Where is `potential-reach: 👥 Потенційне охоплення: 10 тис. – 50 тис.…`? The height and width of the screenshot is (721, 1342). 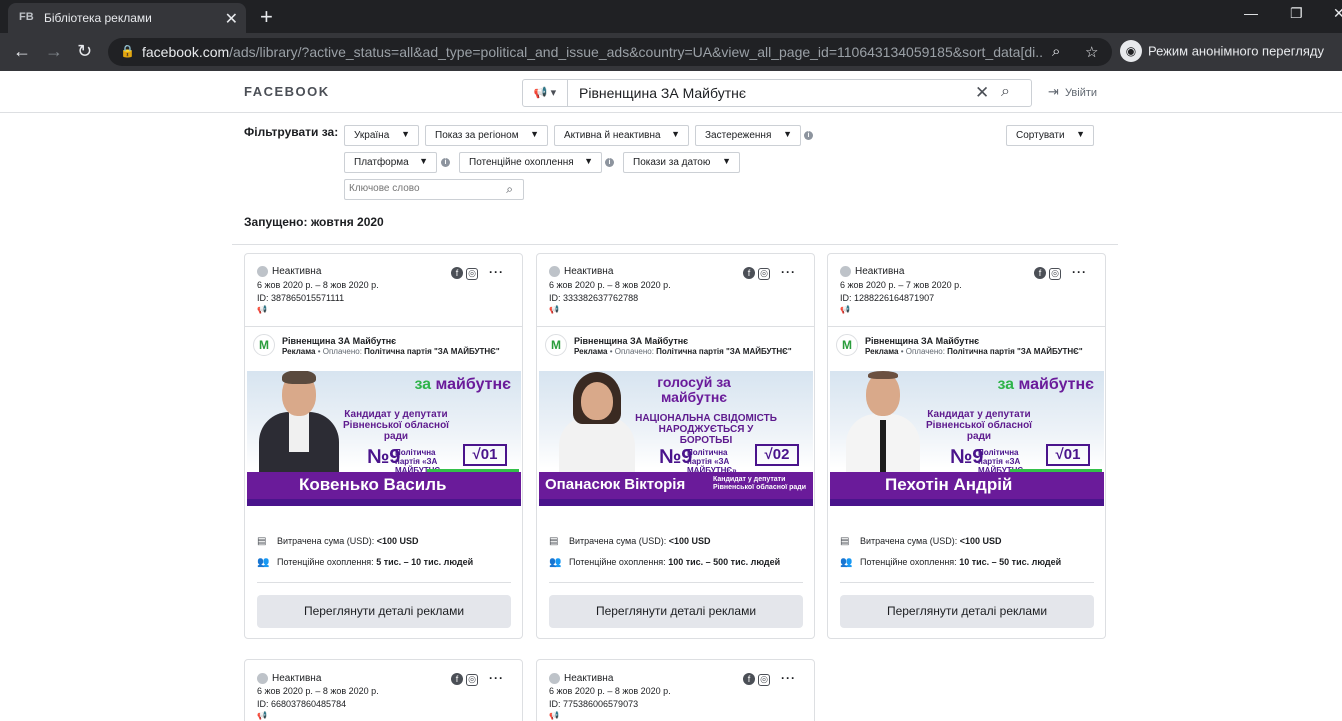 potential-reach: 👥 Потенційне охоплення: 10 тис. – 50 тис.… is located at coordinates (951, 562).